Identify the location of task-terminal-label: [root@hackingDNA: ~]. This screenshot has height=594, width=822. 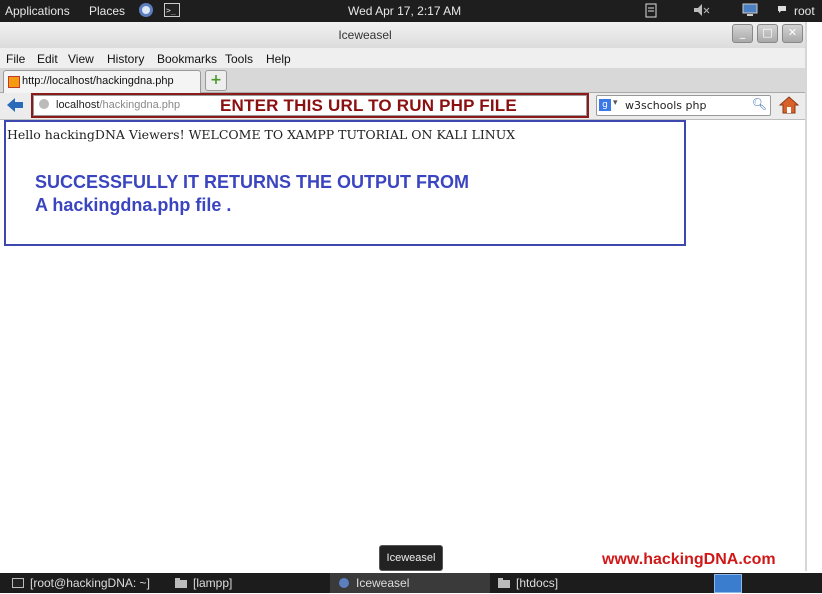
(90, 583).